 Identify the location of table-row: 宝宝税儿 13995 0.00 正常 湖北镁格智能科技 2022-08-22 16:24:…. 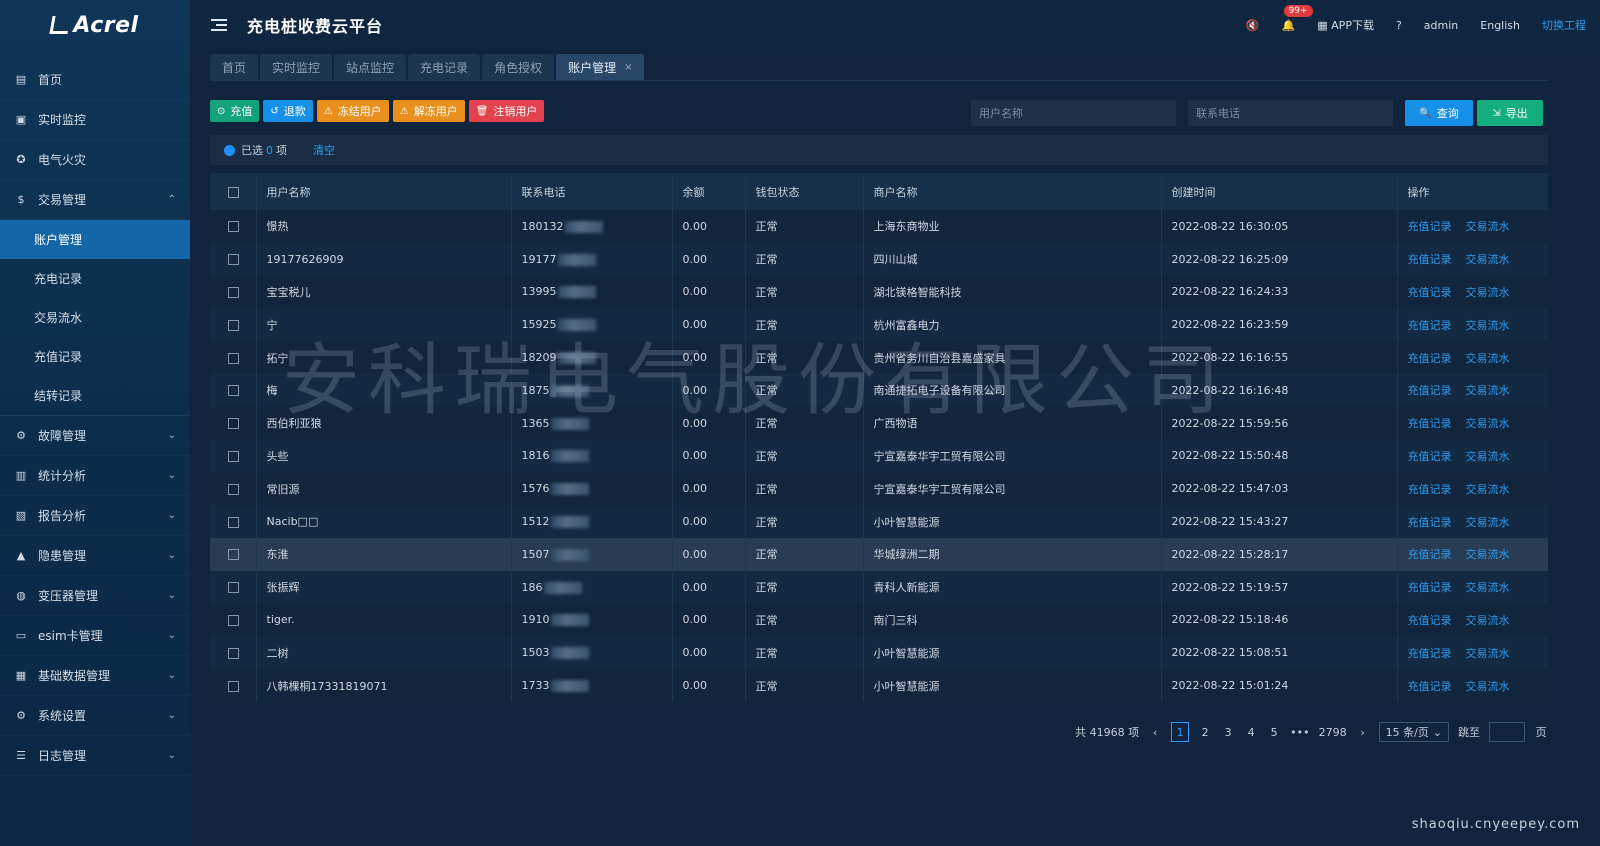
(879, 292).